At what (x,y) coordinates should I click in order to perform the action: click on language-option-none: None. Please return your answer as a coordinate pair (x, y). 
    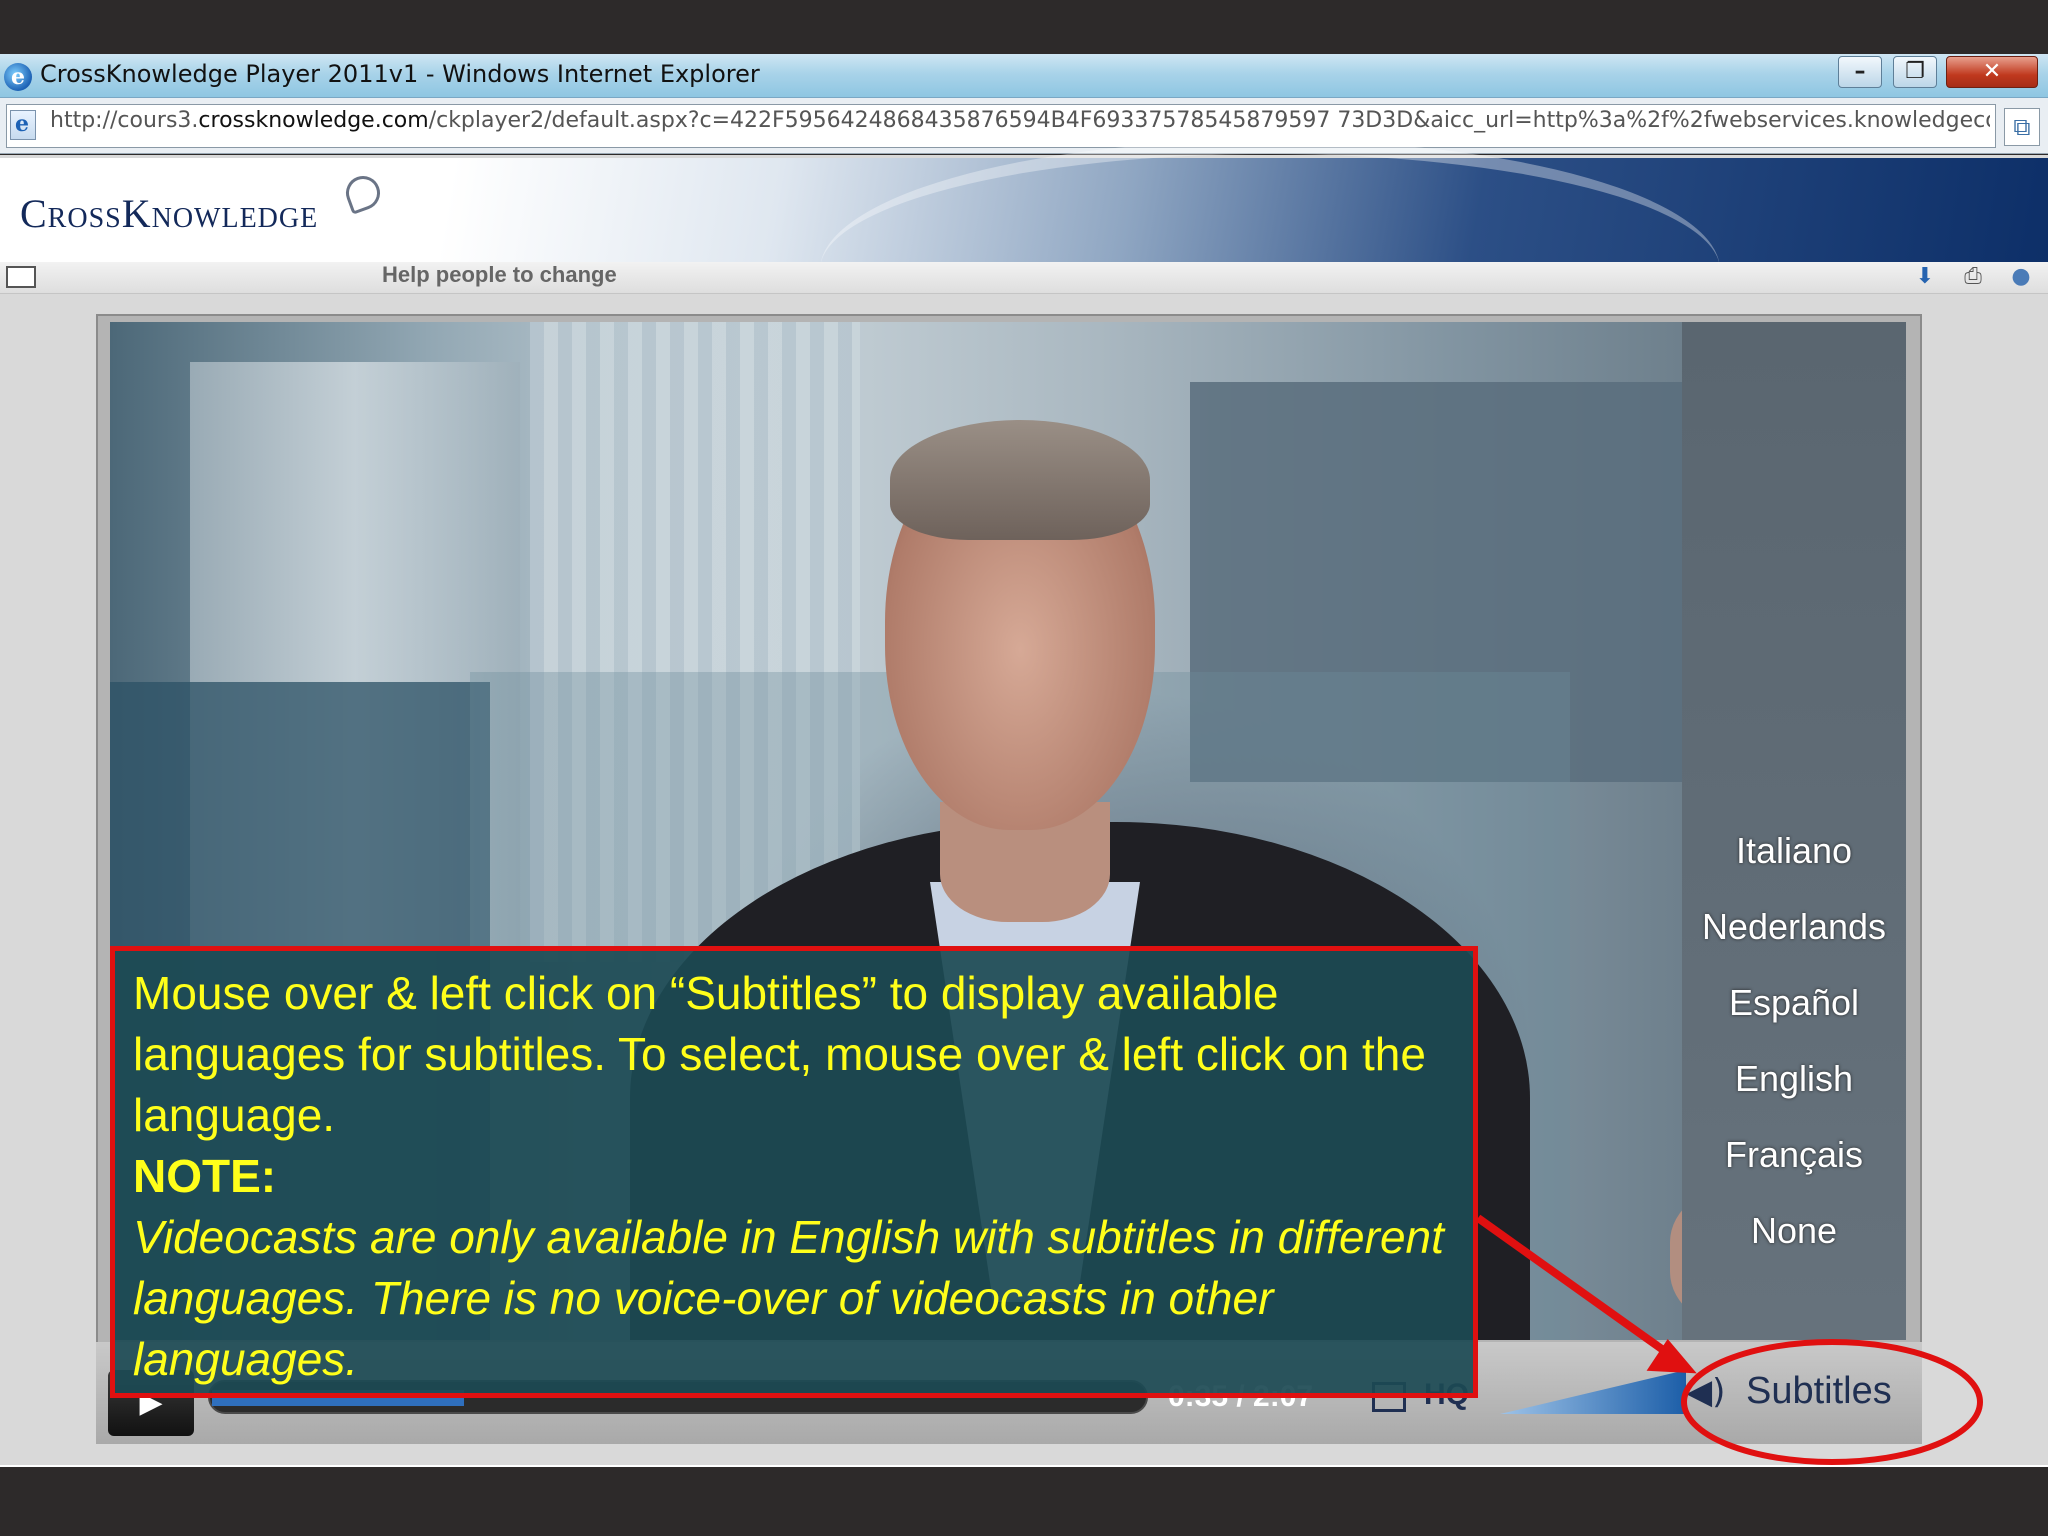
    Looking at the image, I should click on (1794, 1248).